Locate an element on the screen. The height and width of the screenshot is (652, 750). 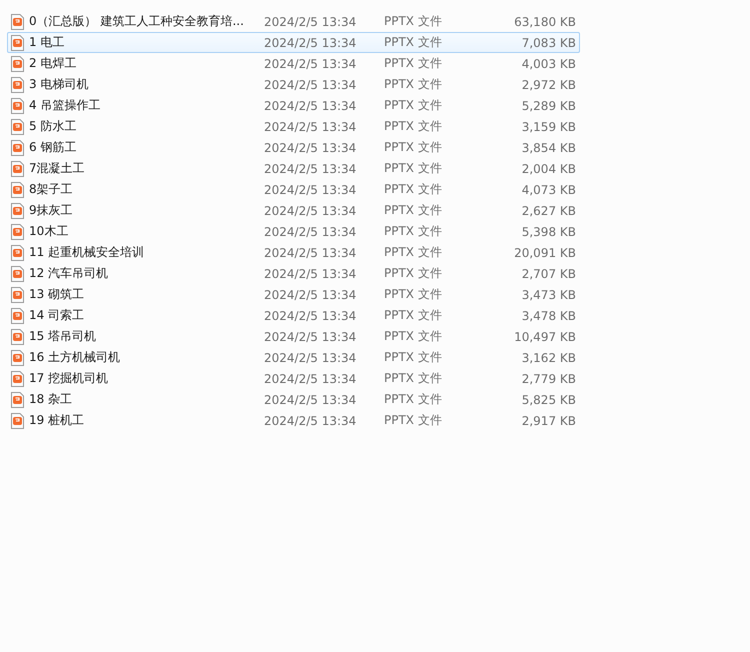
file-row: 6 钢筋工 2024/2/5 13:34 PPTX 文件 3,854 KB is located at coordinates (293, 147).